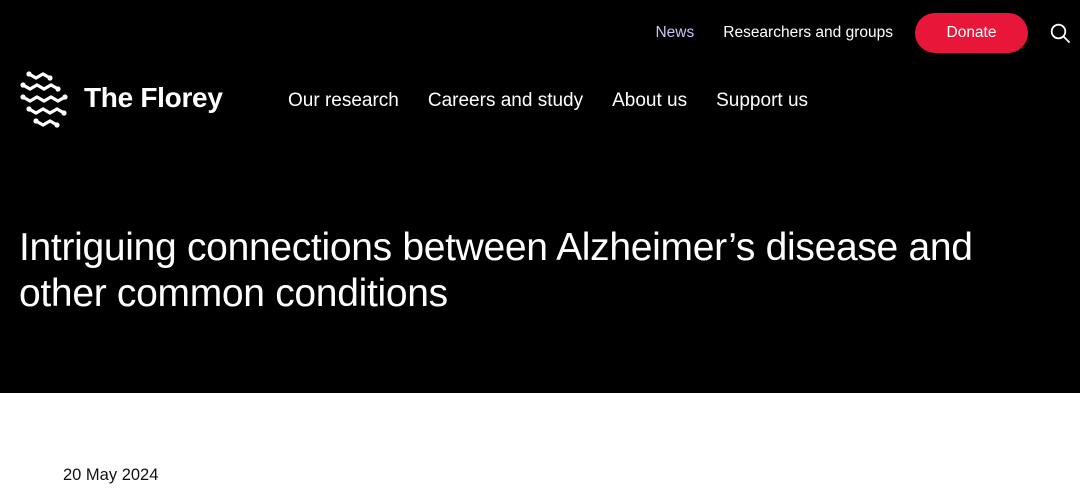 The height and width of the screenshot is (502, 1080). I want to click on brand-name: The Florey, so click(153, 97).